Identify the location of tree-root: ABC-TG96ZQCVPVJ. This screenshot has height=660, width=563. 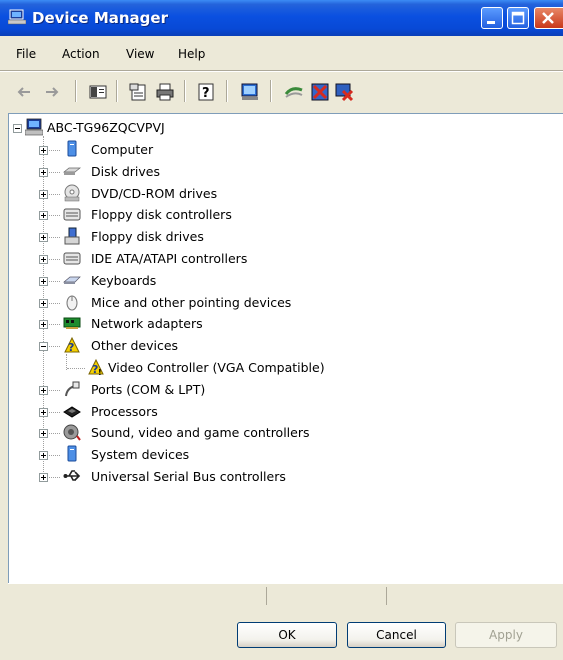
(279, 128).